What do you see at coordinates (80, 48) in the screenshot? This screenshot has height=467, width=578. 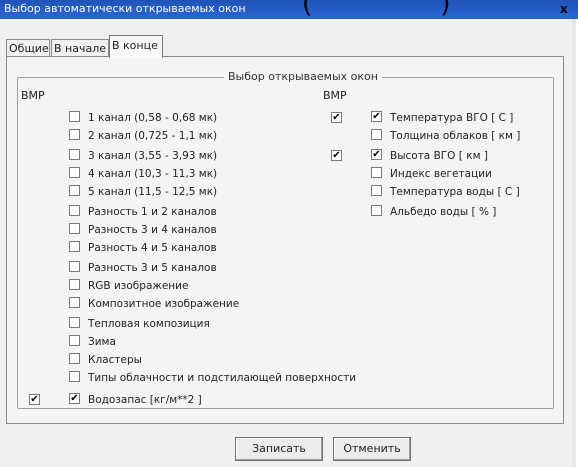 I see `tab-at-start: В начале` at bounding box center [80, 48].